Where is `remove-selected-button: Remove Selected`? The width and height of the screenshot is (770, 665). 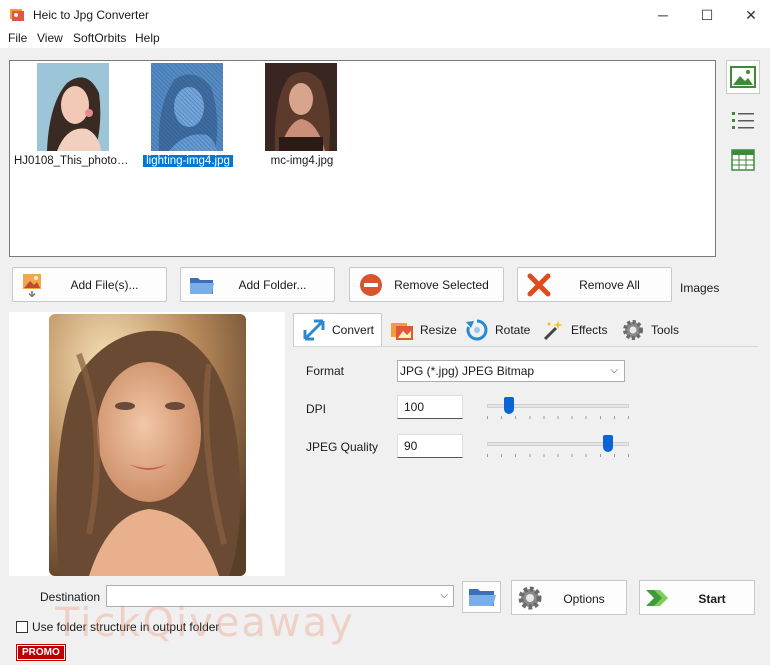
remove-selected-button: Remove Selected is located at coordinates (426, 284).